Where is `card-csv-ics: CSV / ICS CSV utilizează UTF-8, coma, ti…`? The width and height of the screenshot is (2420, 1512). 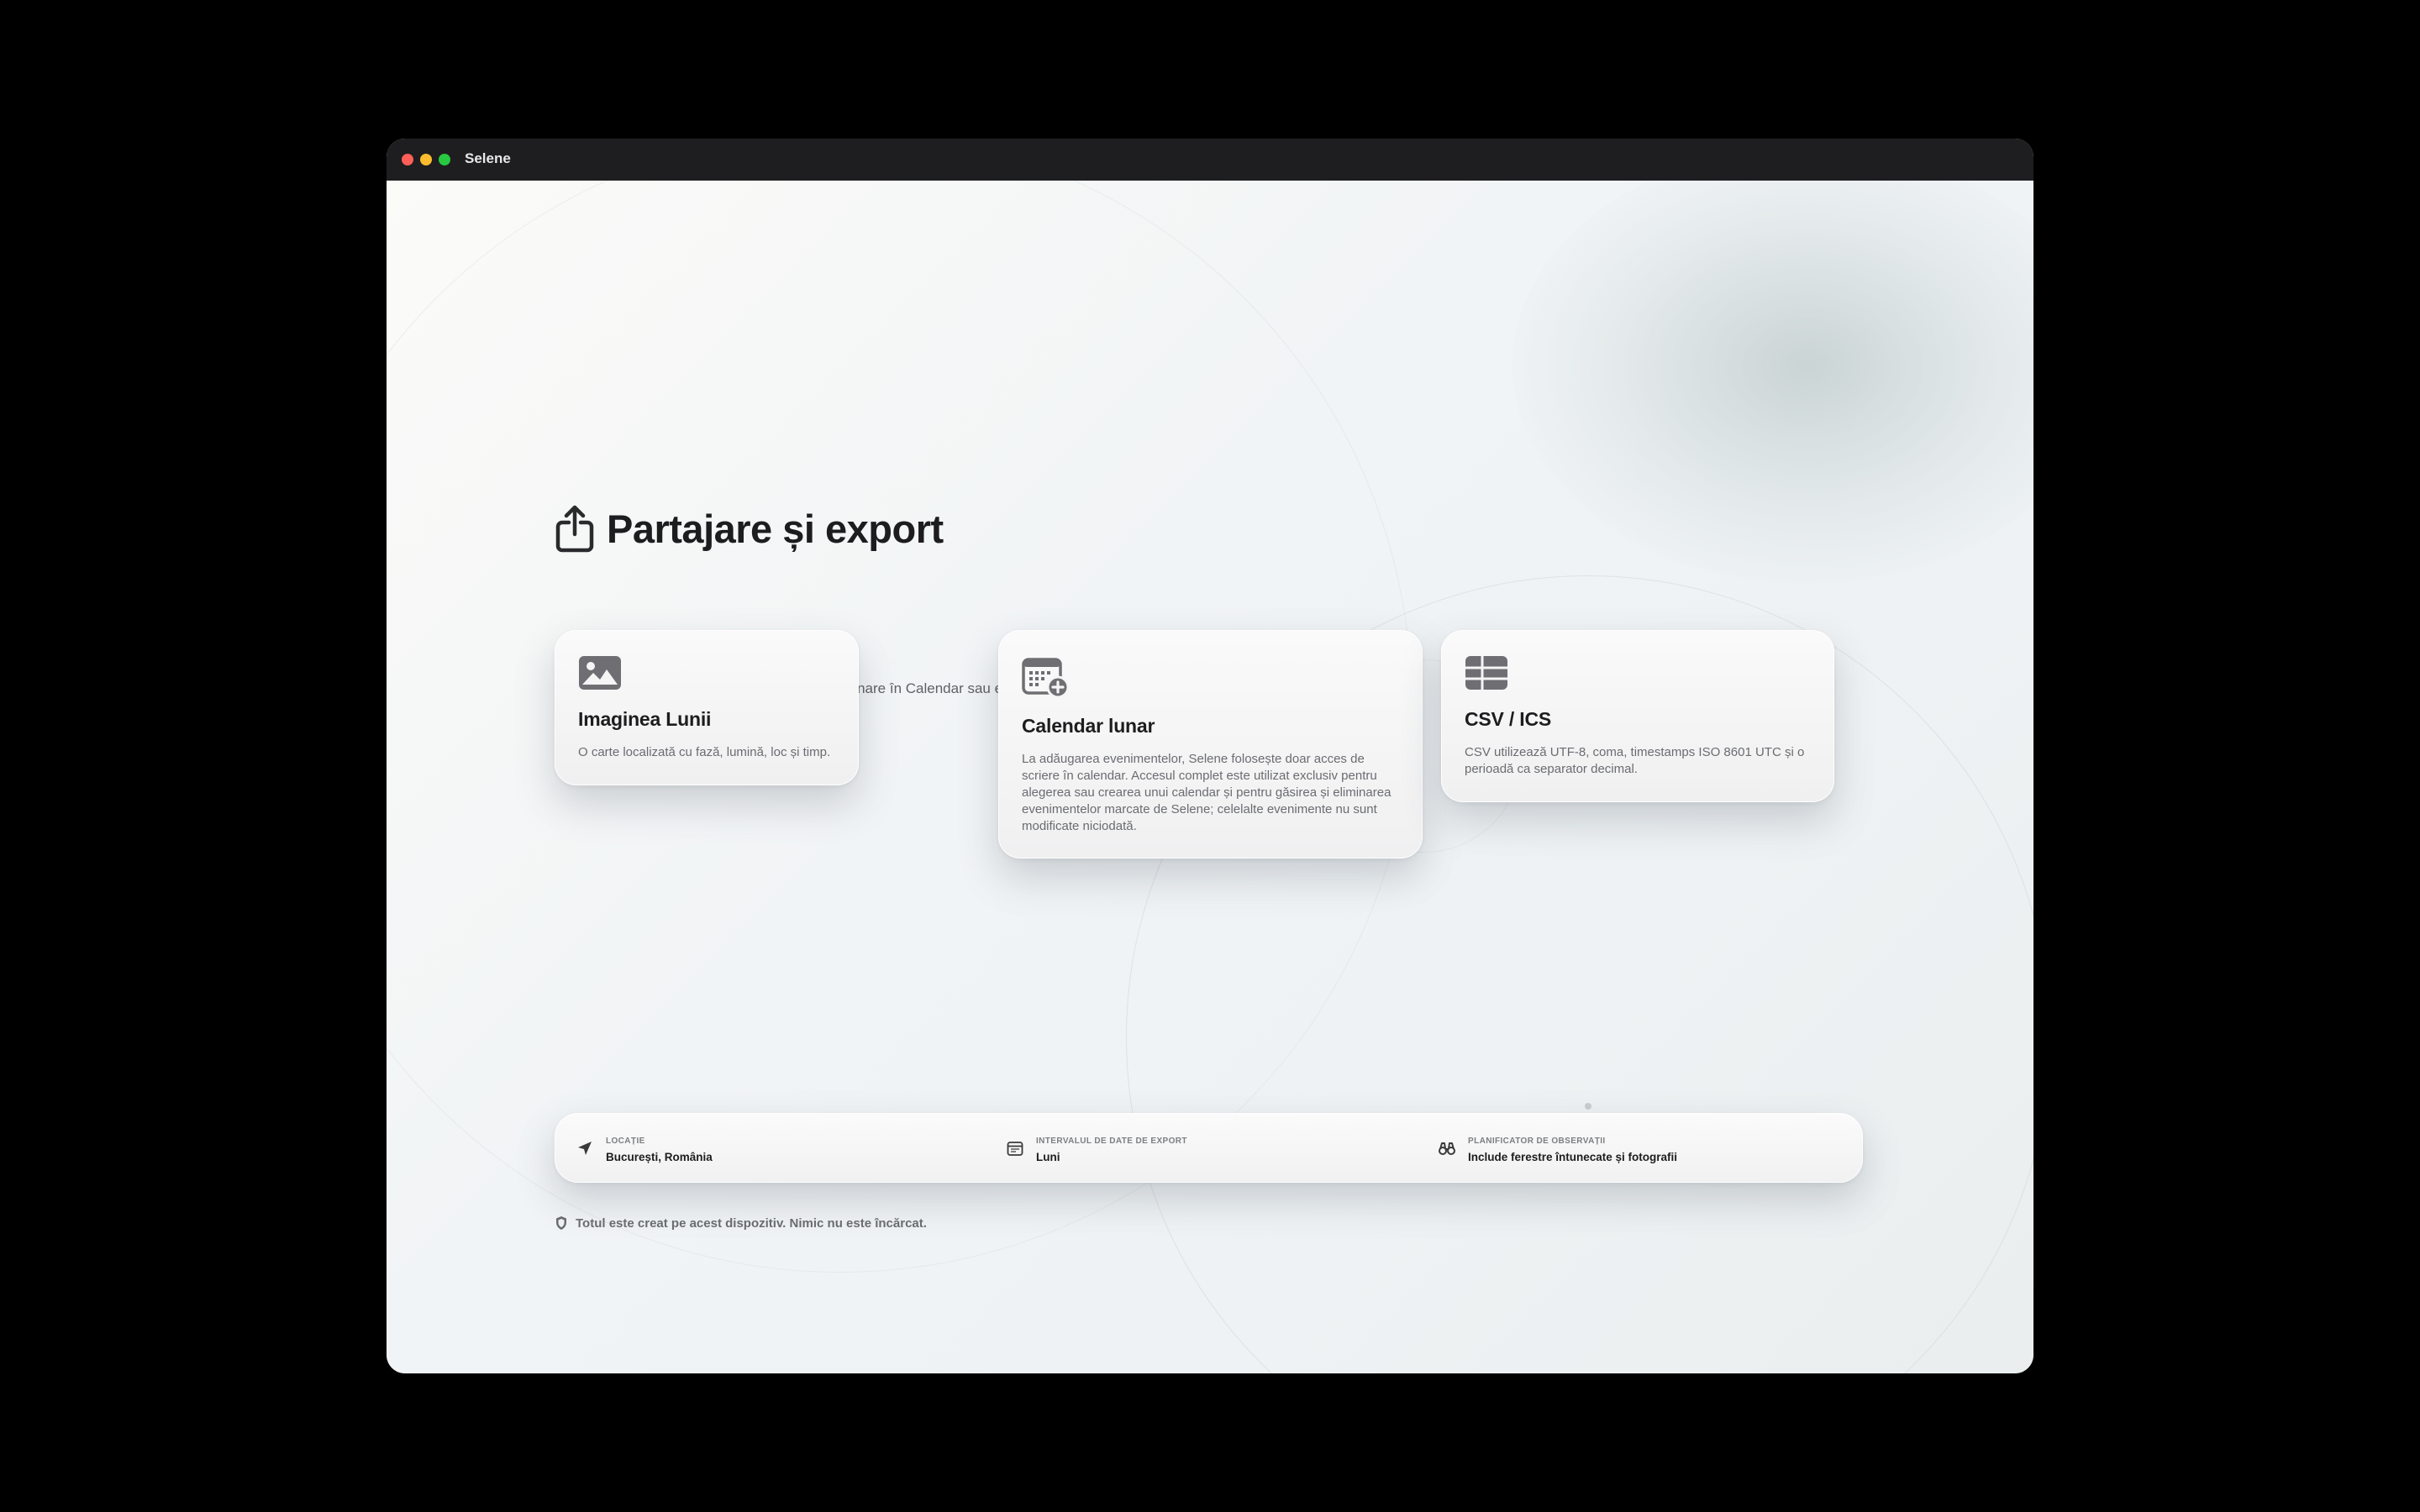
card-csv-ics: CSV / ICS CSV utilizează UTF-8, coma, ti… is located at coordinates (1637, 716).